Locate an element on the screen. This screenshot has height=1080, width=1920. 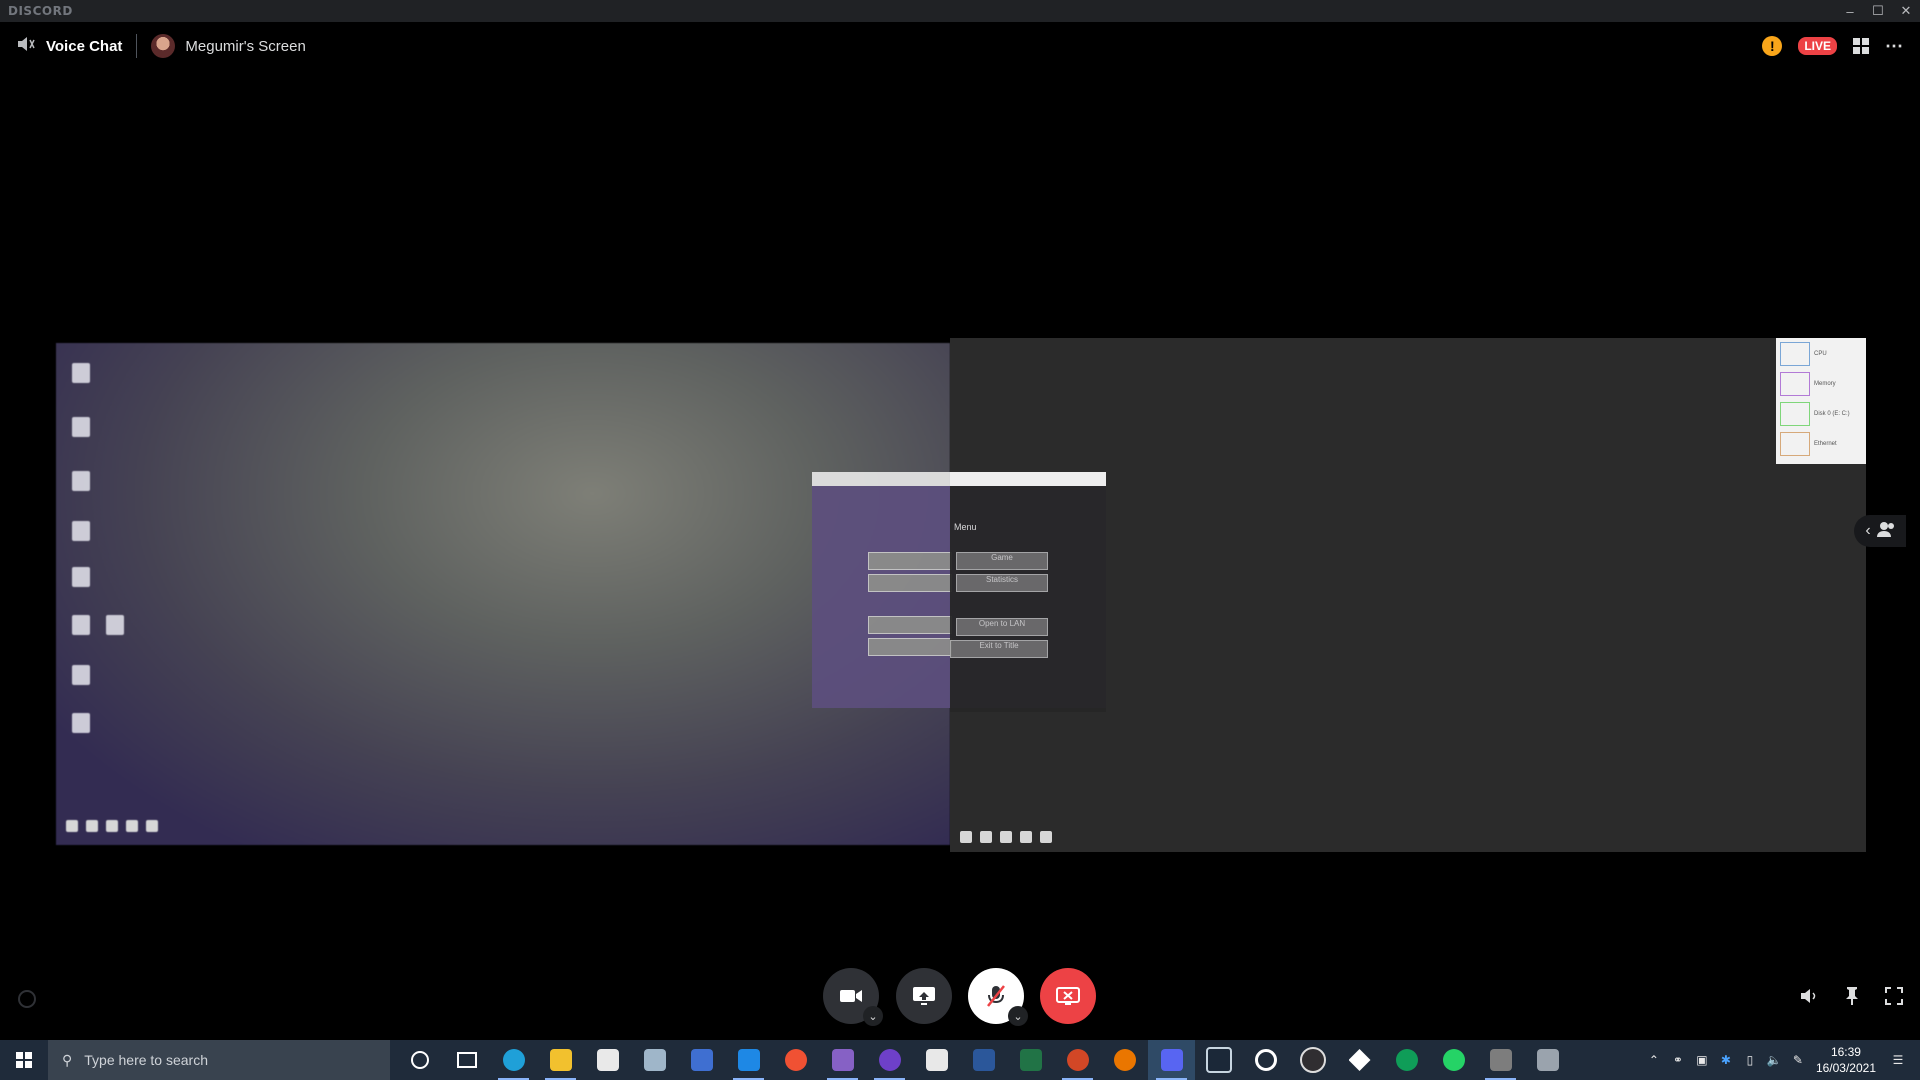
member-list-toggle: ‹ is located at coordinates (1880, 531).